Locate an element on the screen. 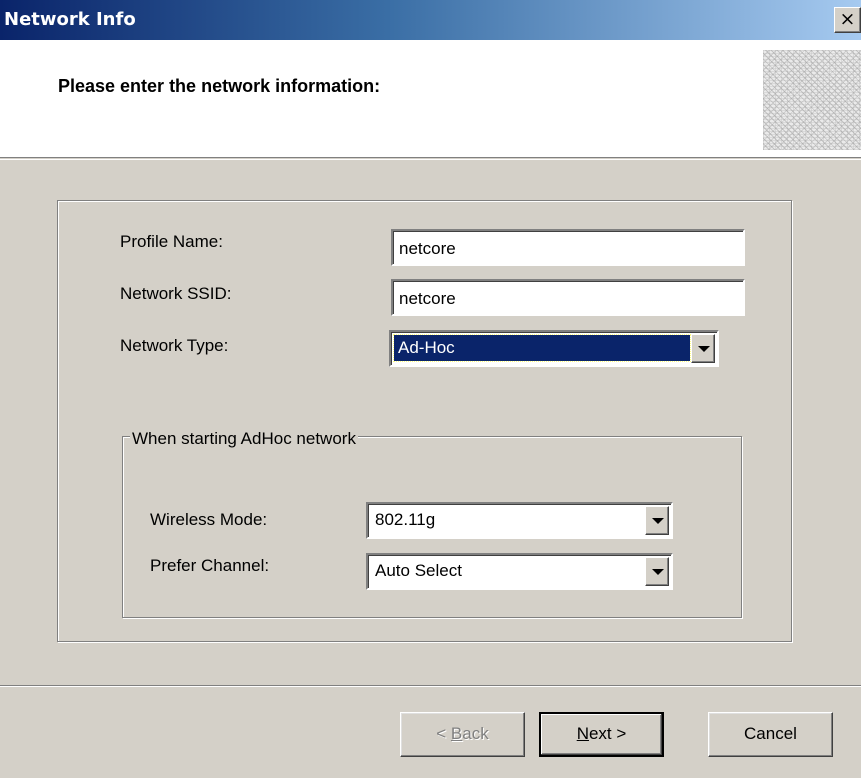  page-heading: Please enter the network information: is located at coordinates (219, 86).